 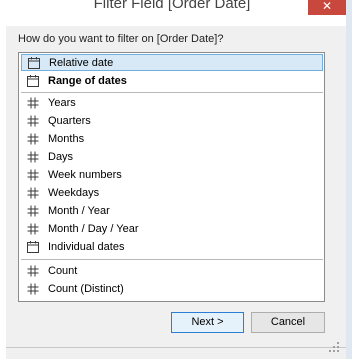 I want to click on list-item-label: Individual dates, so click(x=86, y=247).